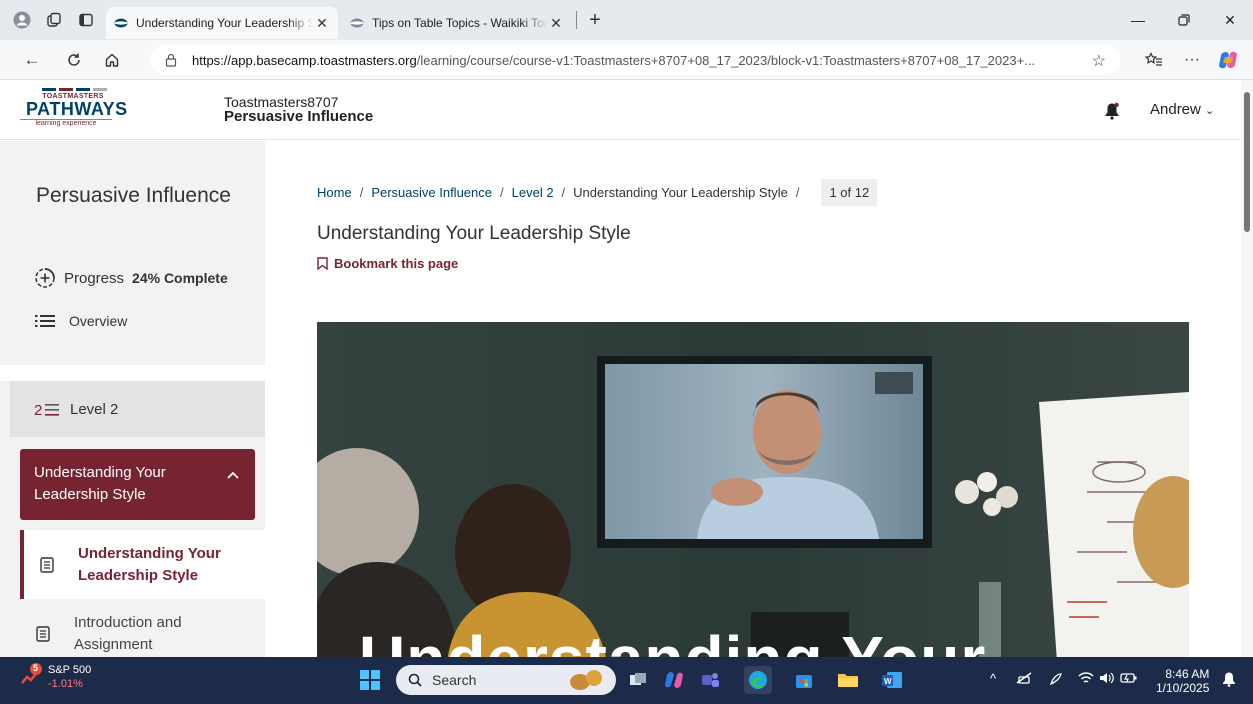 This screenshot has width=1253, height=704. I want to click on scrollbar-thumb, so click(1247, 162).